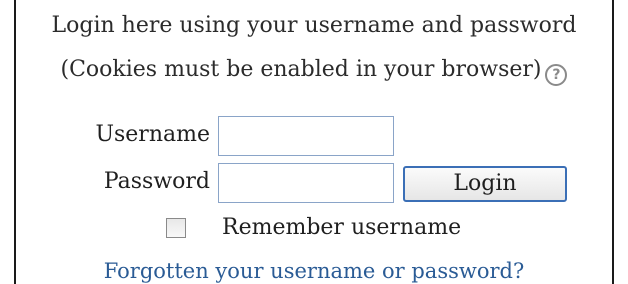 The width and height of the screenshot is (628, 284). Describe the element at coordinates (556, 75) in the screenshot. I see `help-icon: ?` at that location.